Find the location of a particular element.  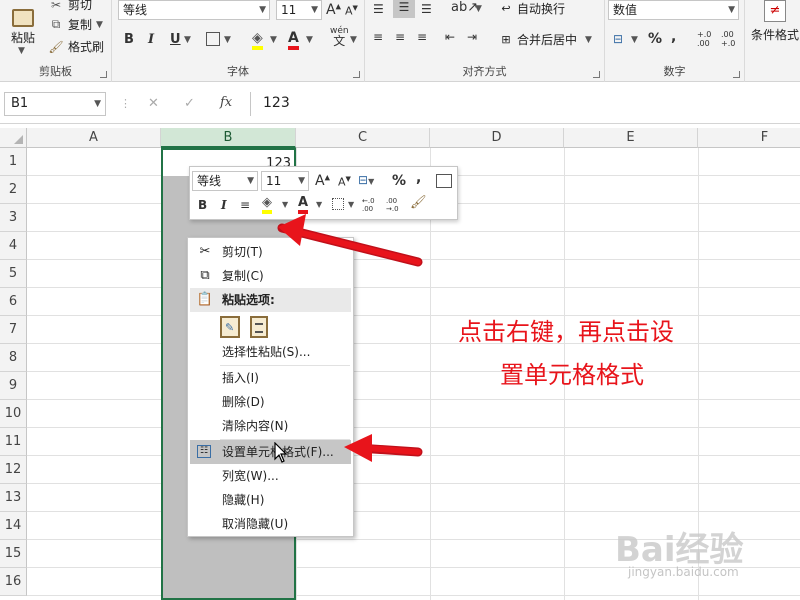

annotation-arrows is located at coordinates (350, 338).